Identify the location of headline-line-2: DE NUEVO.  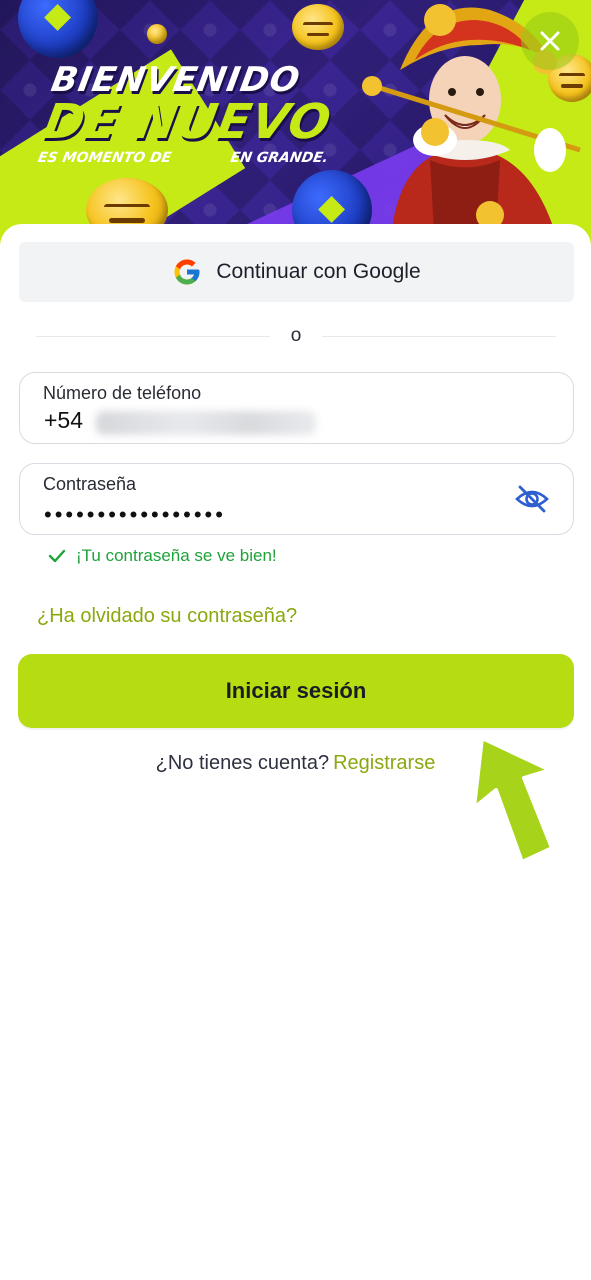
(187, 122).